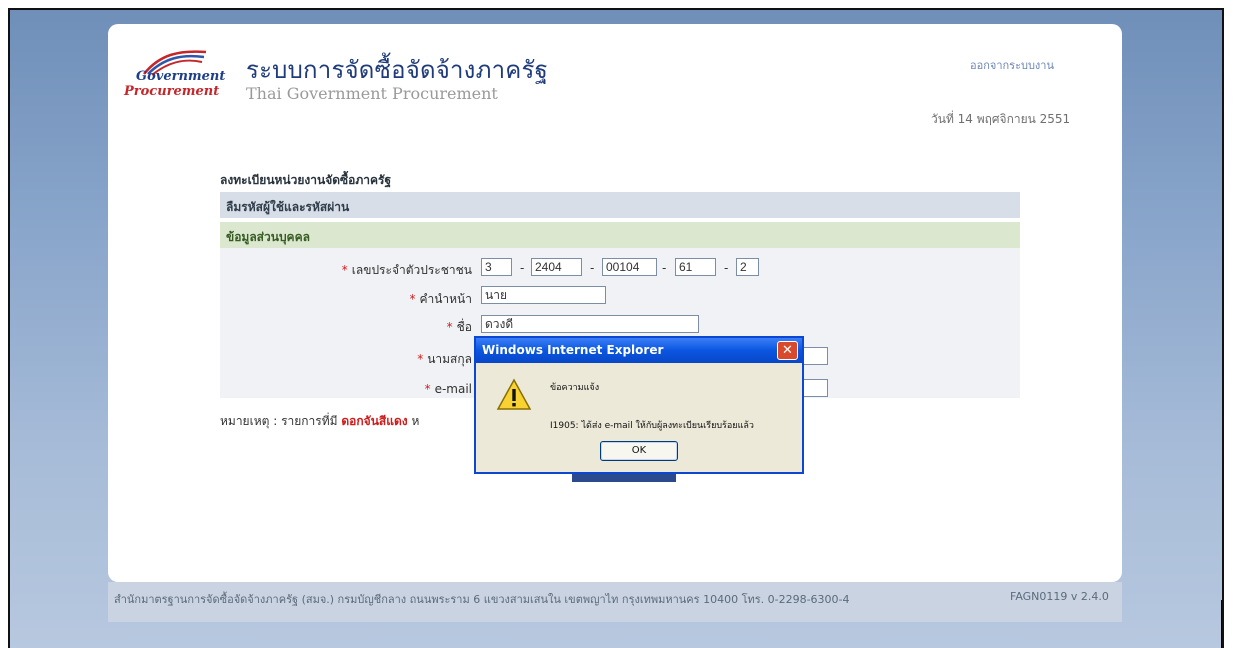  Describe the element at coordinates (629, 267) in the screenshot. I see `id-part-3-input` at that location.